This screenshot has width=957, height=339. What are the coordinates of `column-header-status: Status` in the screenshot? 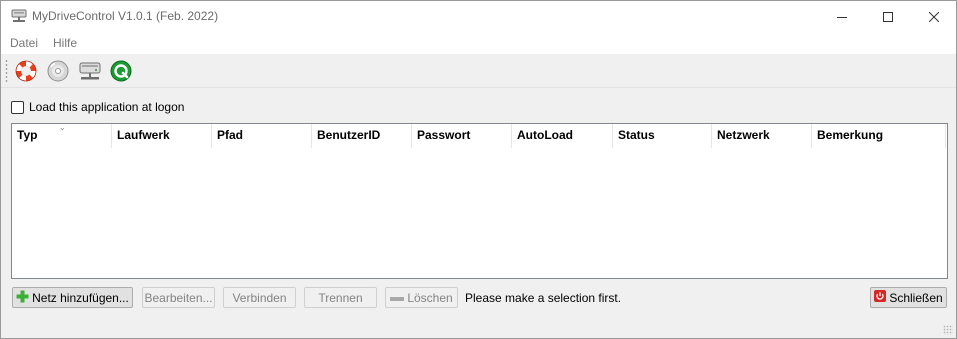 It's located at (662, 136).